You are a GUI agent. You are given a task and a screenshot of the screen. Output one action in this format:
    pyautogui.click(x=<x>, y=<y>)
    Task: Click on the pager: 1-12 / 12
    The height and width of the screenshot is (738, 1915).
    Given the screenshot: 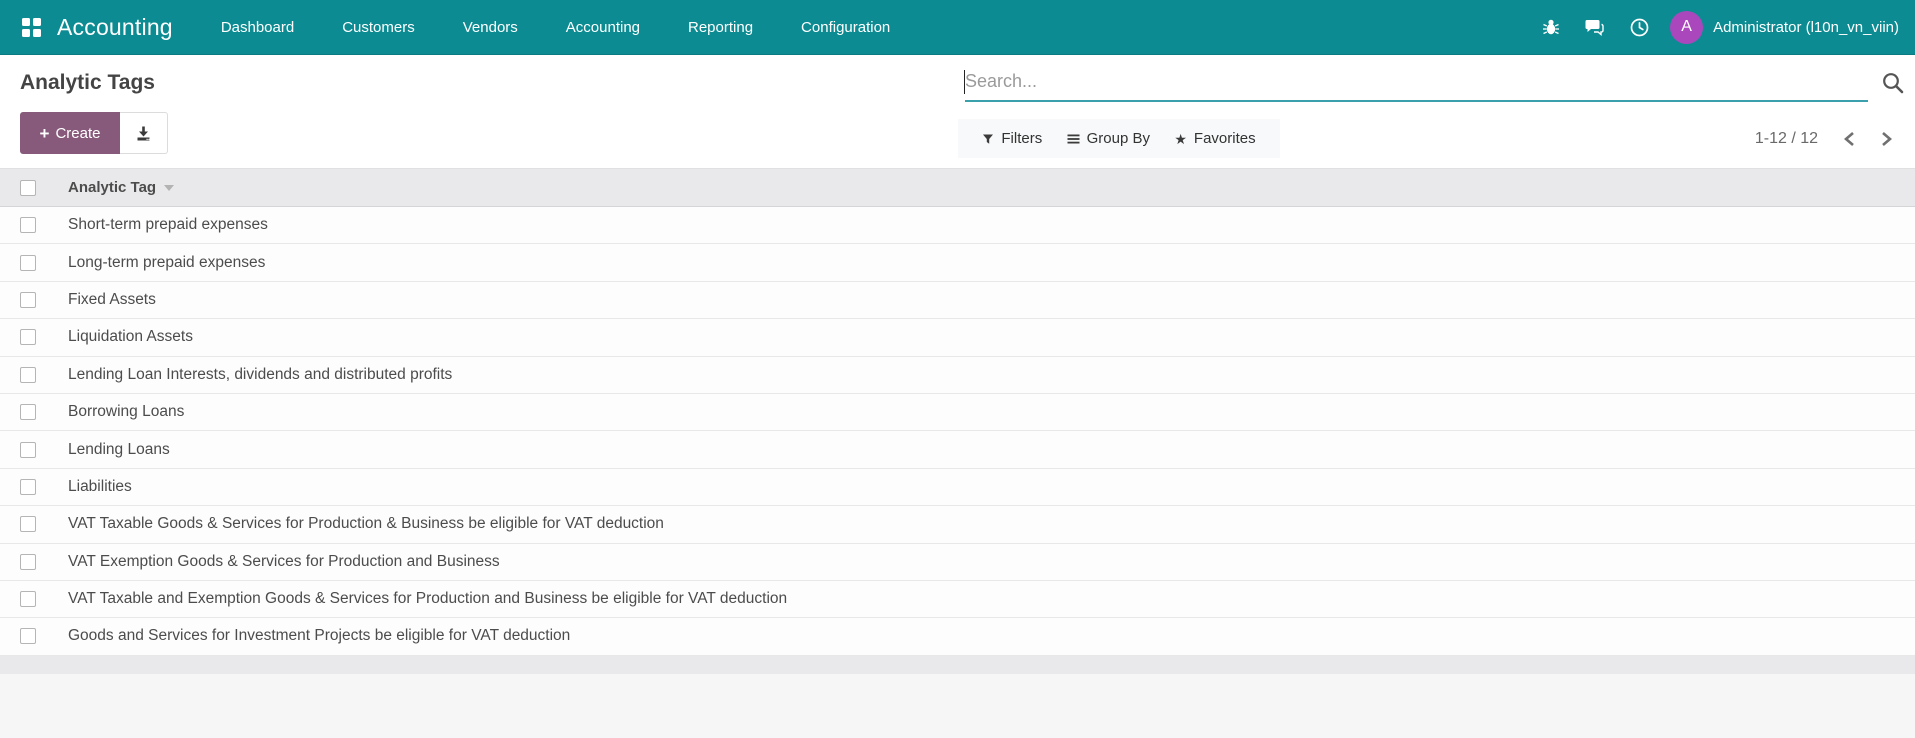 What is the action you would take?
    pyautogui.click(x=1800, y=138)
    